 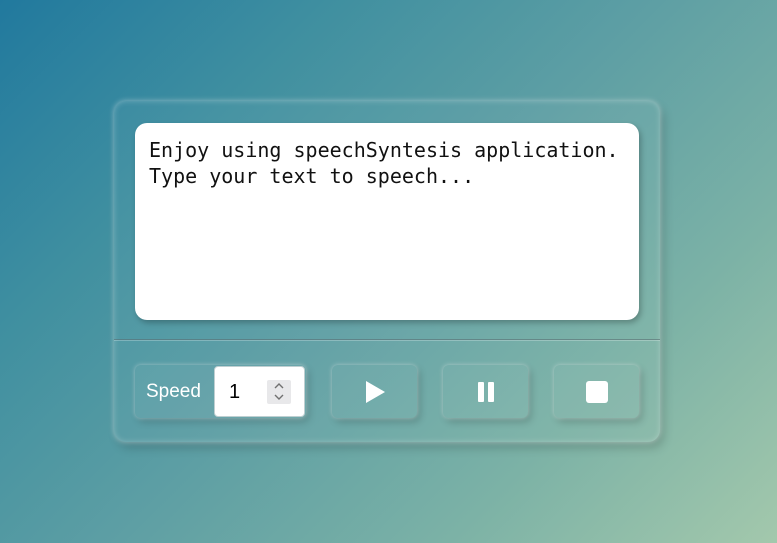 I want to click on speed-value: 1, so click(x=235, y=392).